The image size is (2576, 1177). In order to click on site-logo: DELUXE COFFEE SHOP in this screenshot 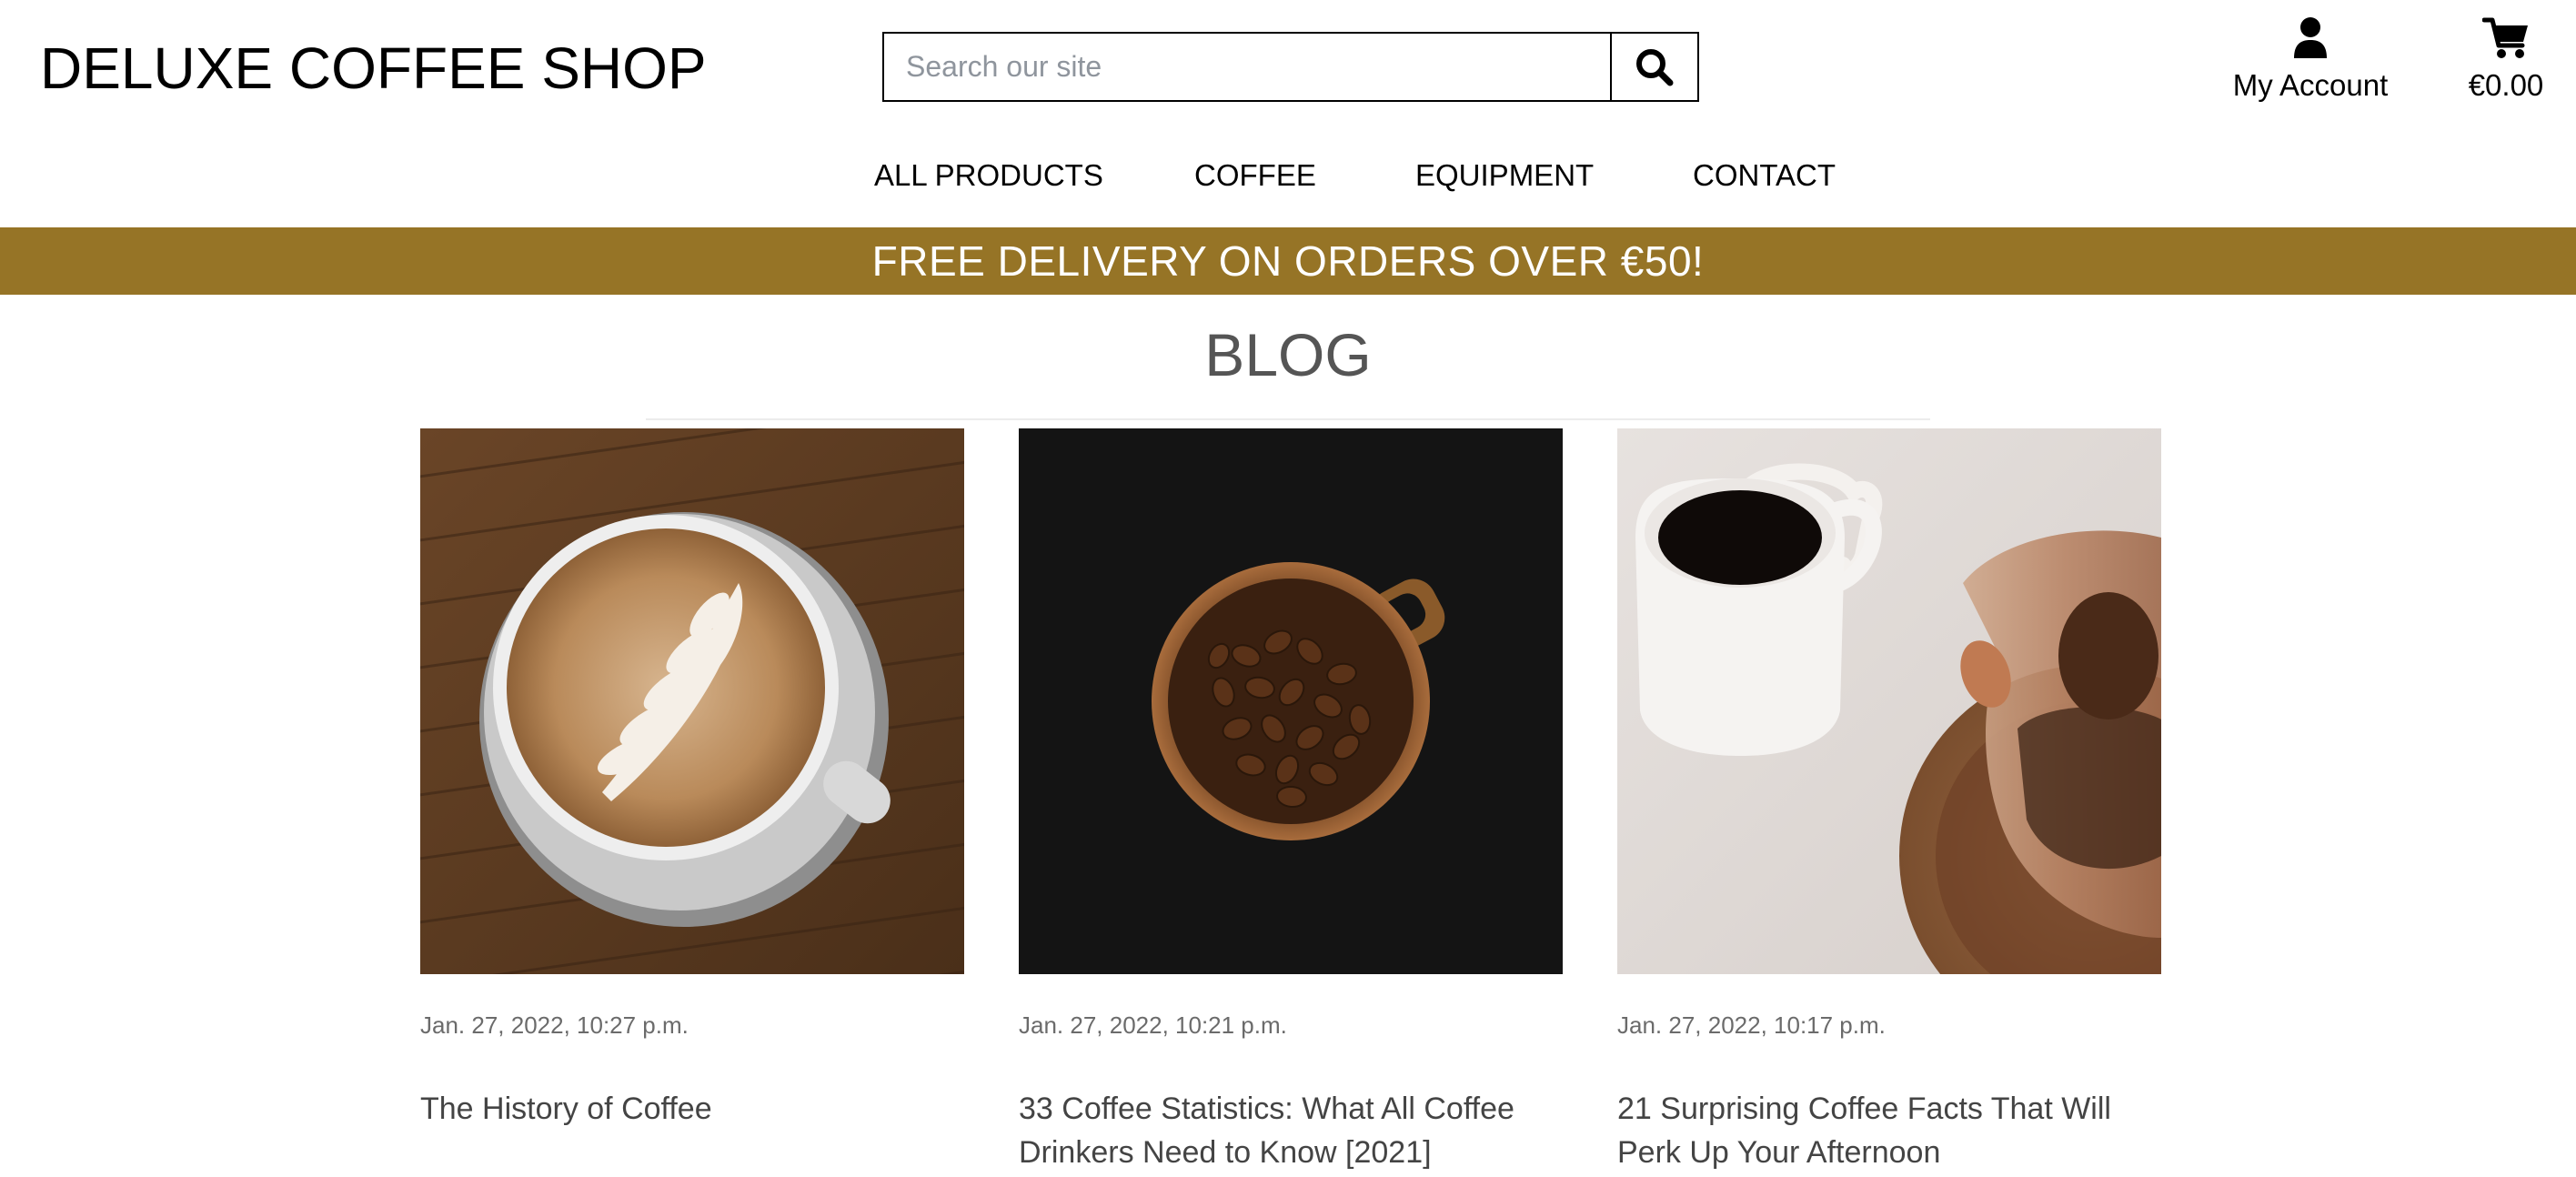, I will do `click(373, 68)`.